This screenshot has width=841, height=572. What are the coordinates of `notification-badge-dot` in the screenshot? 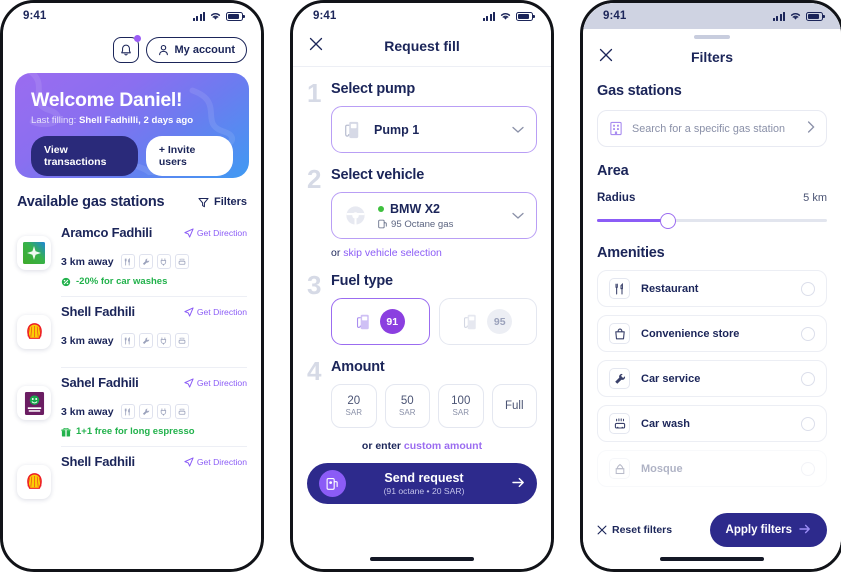 It's located at (138, 38).